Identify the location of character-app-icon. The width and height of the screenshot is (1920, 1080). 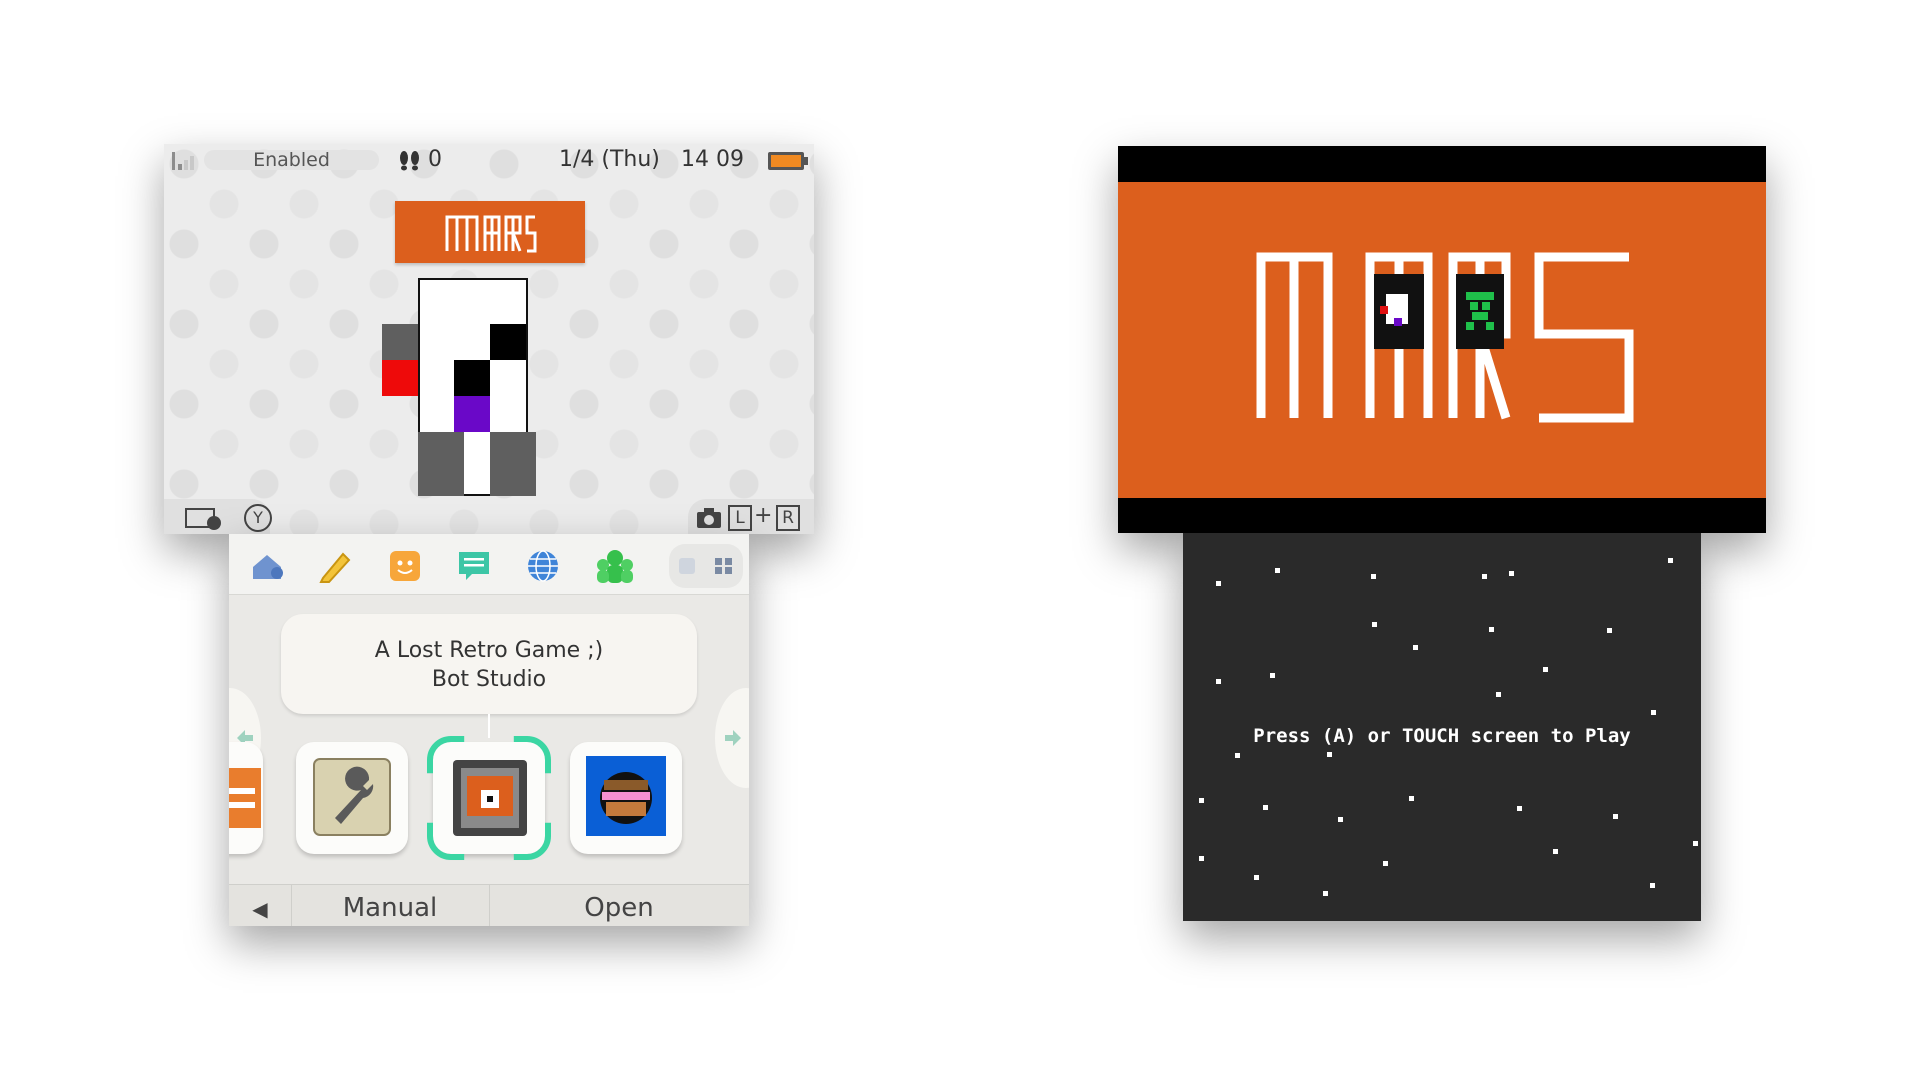
(626, 796).